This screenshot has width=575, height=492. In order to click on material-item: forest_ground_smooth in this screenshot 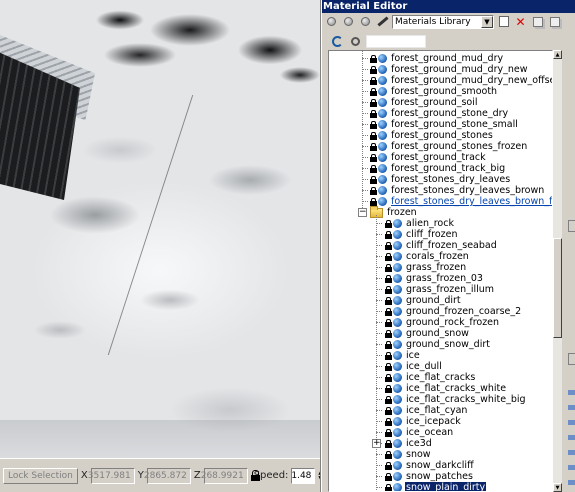, I will do `click(434, 91)`.